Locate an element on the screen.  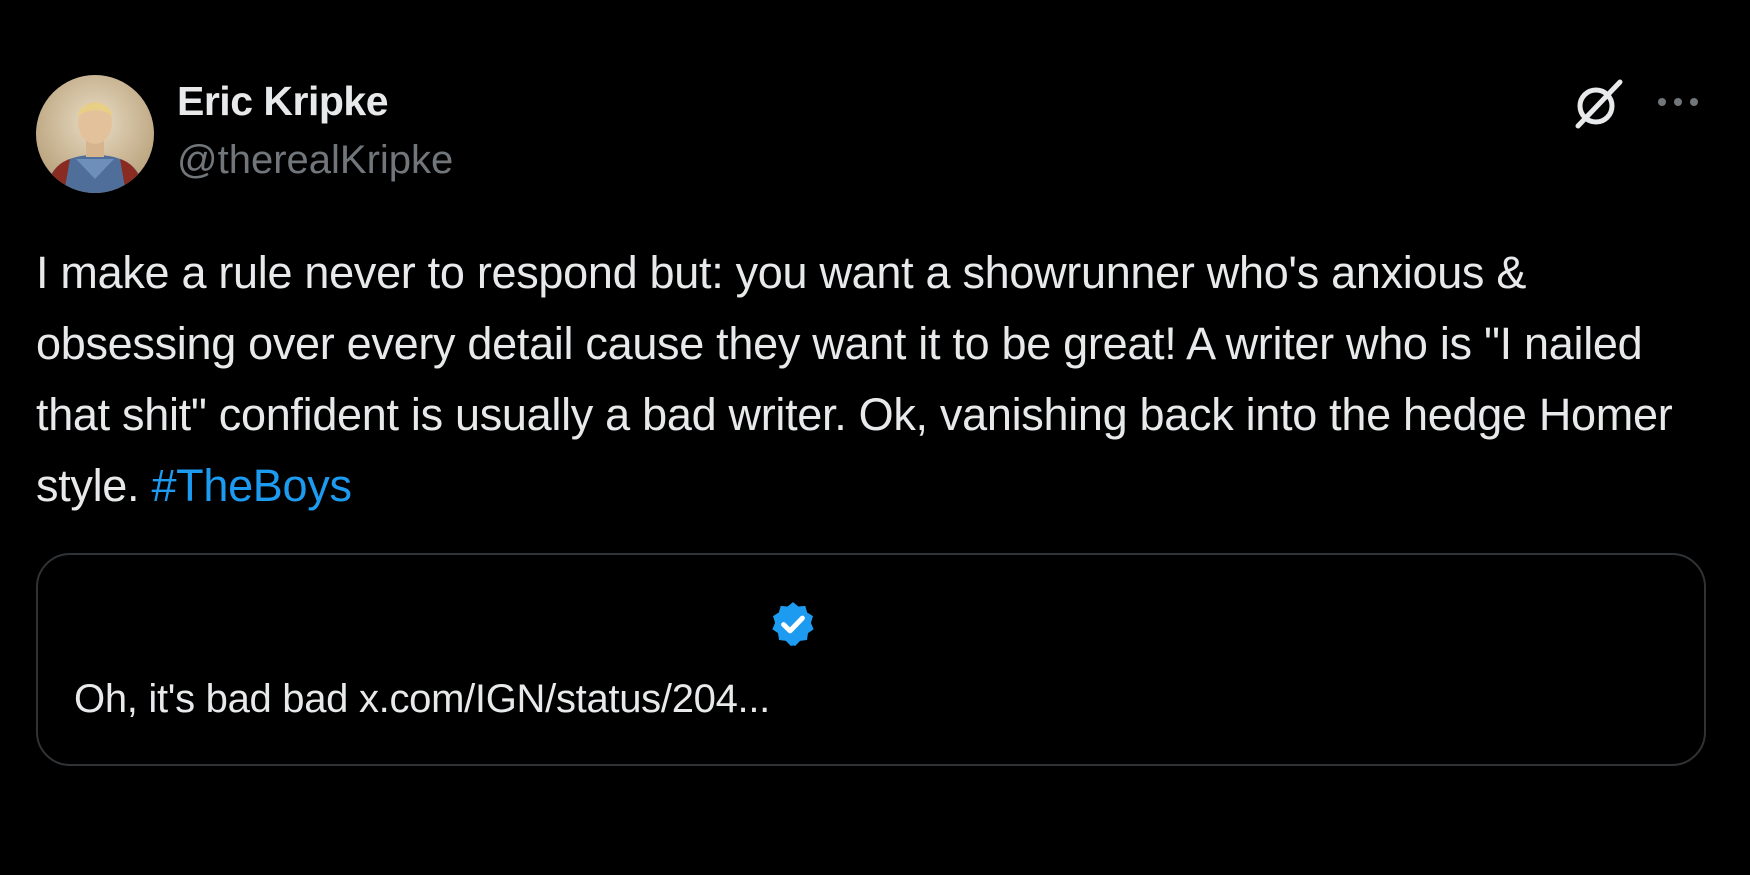
avatar is located at coordinates (95, 134).